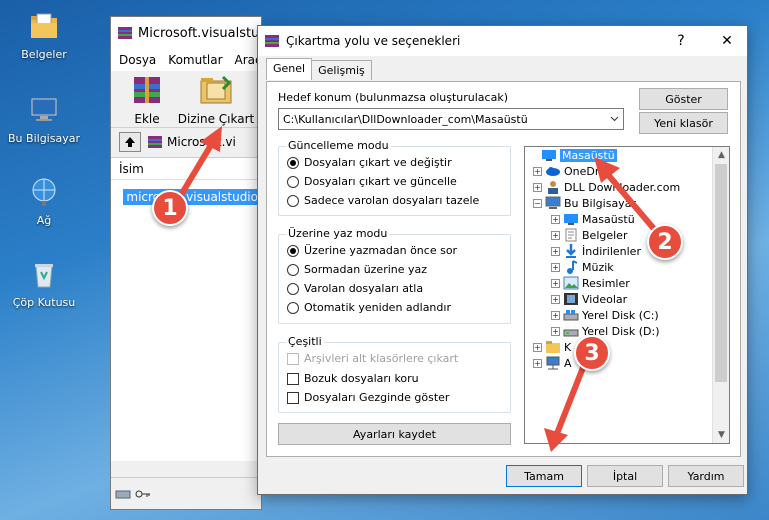 This screenshot has width=769, height=520. Describe the element at coordinates (537, 203) in the screenshot. I see `tree-expander: −` at that location.